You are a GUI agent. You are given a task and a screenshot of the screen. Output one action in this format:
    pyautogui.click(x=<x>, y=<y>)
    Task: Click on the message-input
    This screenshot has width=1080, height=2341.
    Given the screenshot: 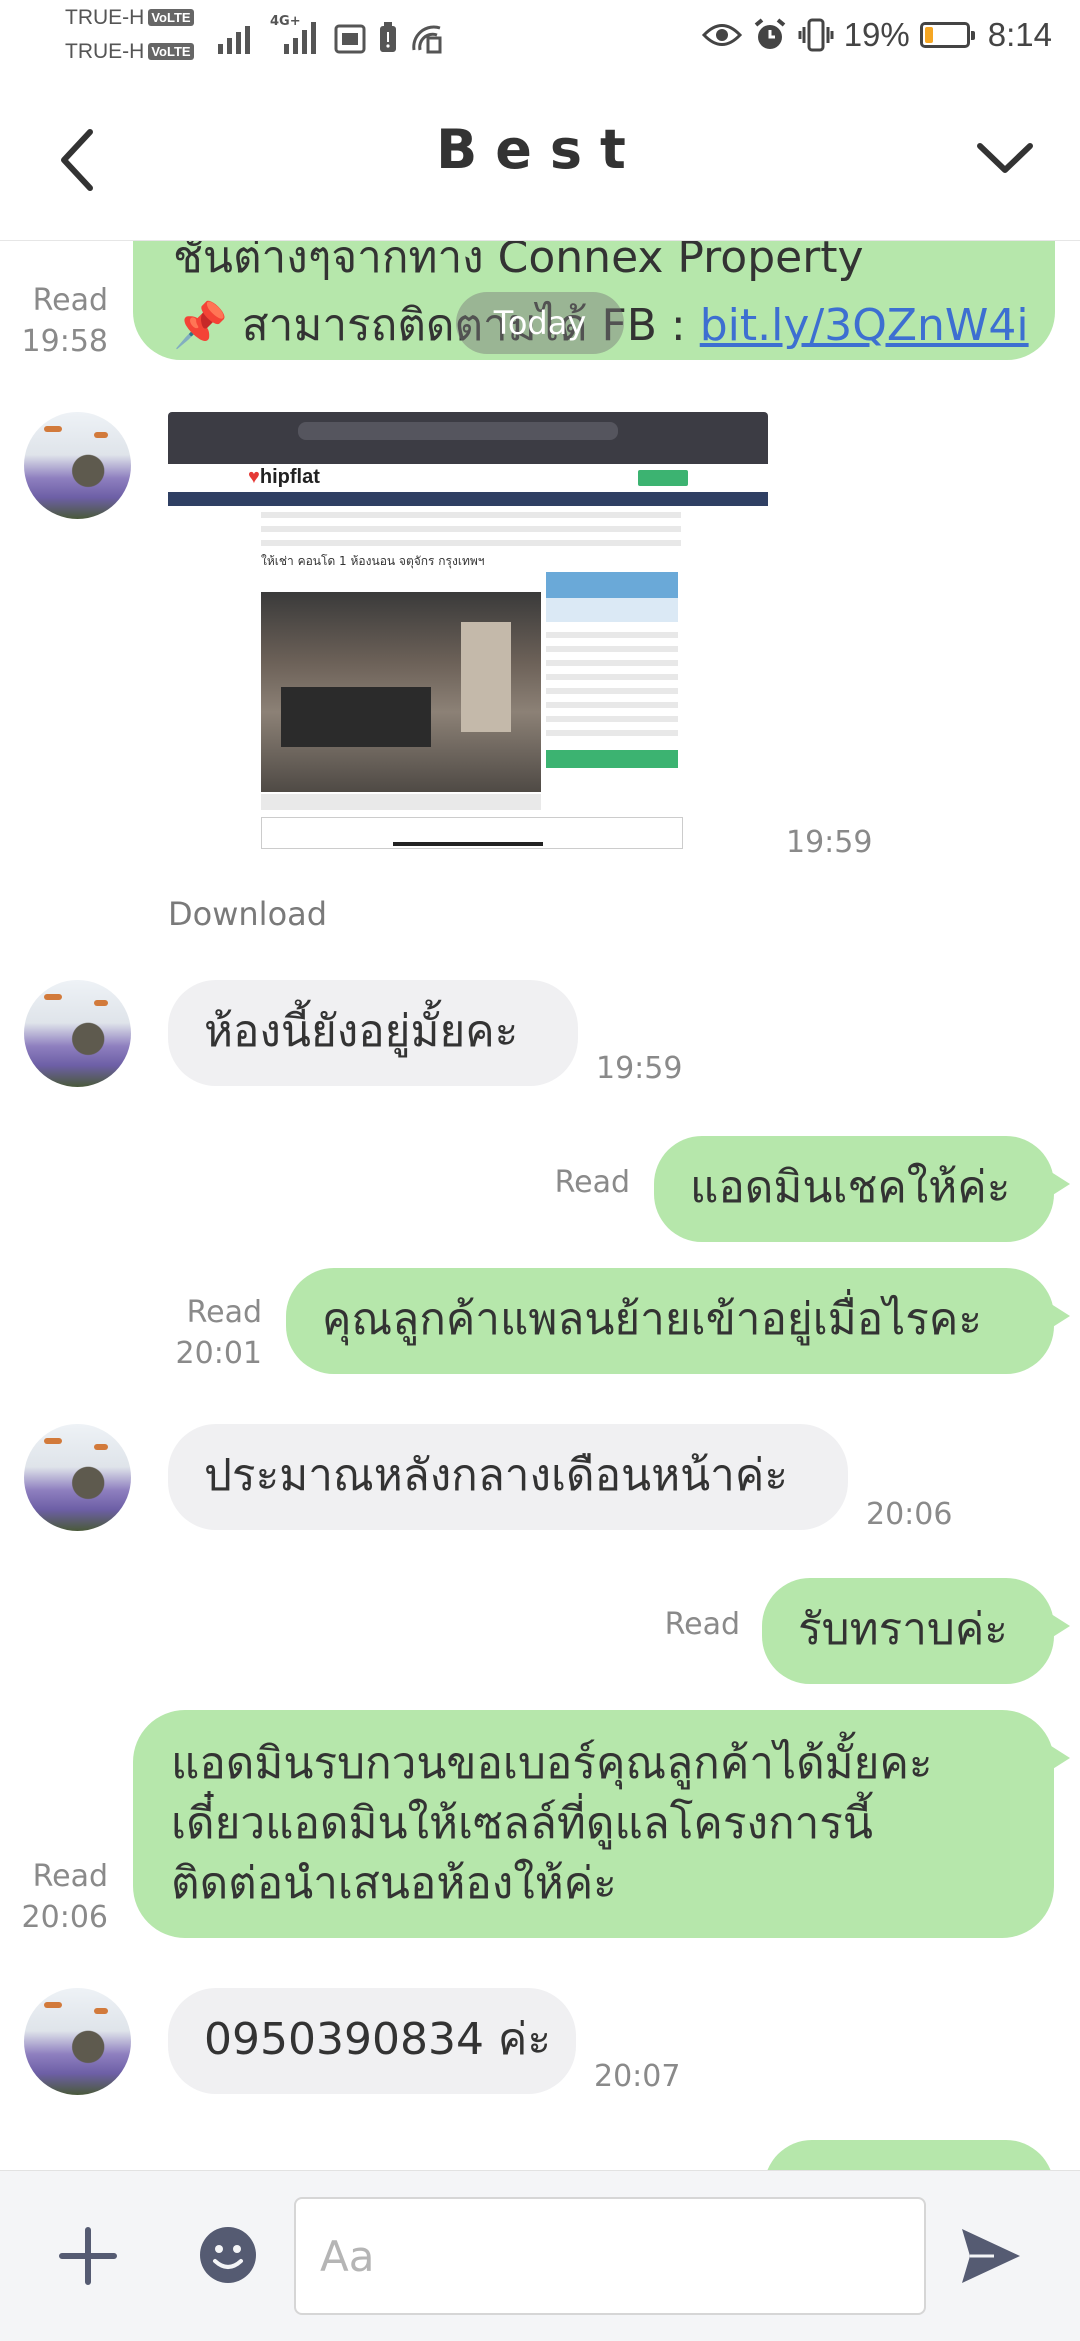 What is the action you would take?
    pyautogui.click(x=610, y=2256)
    